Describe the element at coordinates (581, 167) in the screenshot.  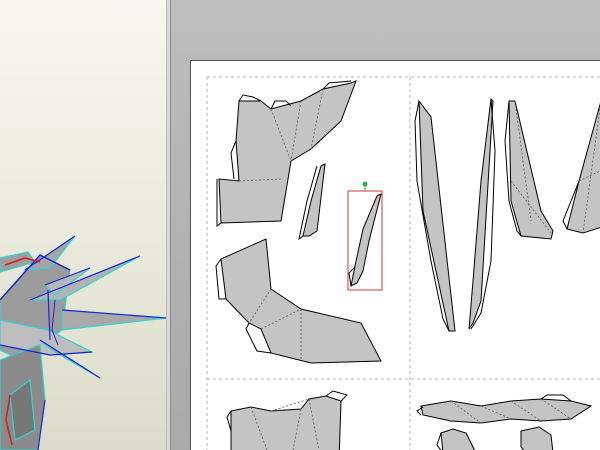
I see `piece-fan-right-b` at that location.